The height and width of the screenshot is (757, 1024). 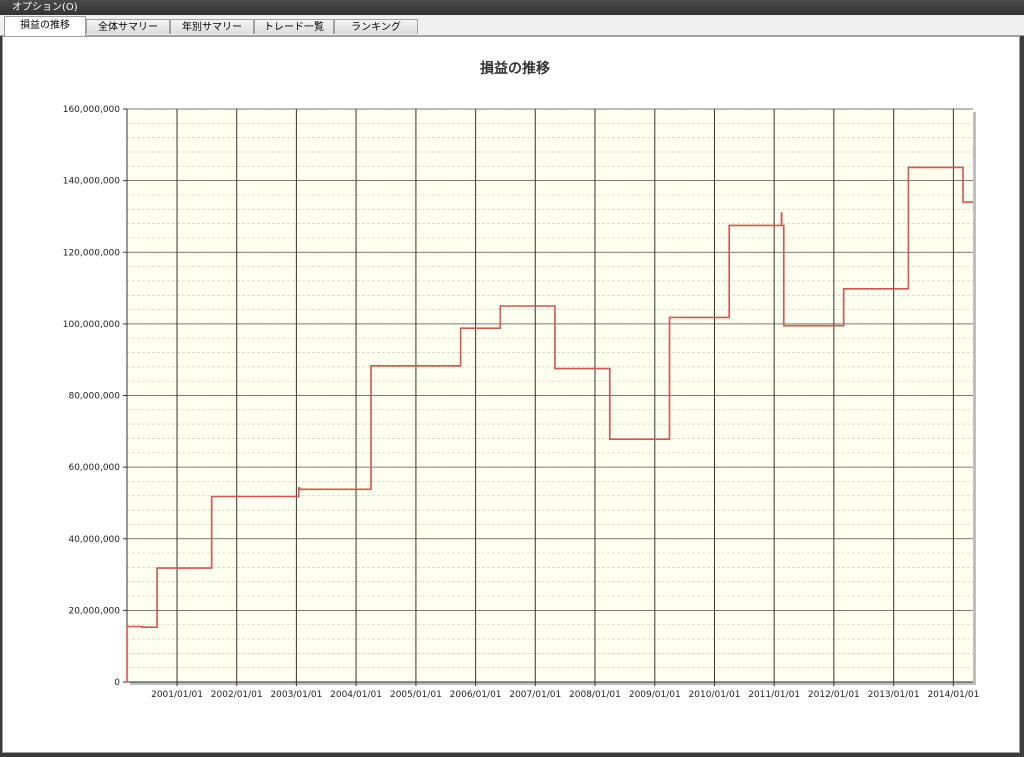 What do you see at coordinates (512, 7) in the screenshot?
I see `menu-bar: オプション(O)` at bounding box center [512, 7].